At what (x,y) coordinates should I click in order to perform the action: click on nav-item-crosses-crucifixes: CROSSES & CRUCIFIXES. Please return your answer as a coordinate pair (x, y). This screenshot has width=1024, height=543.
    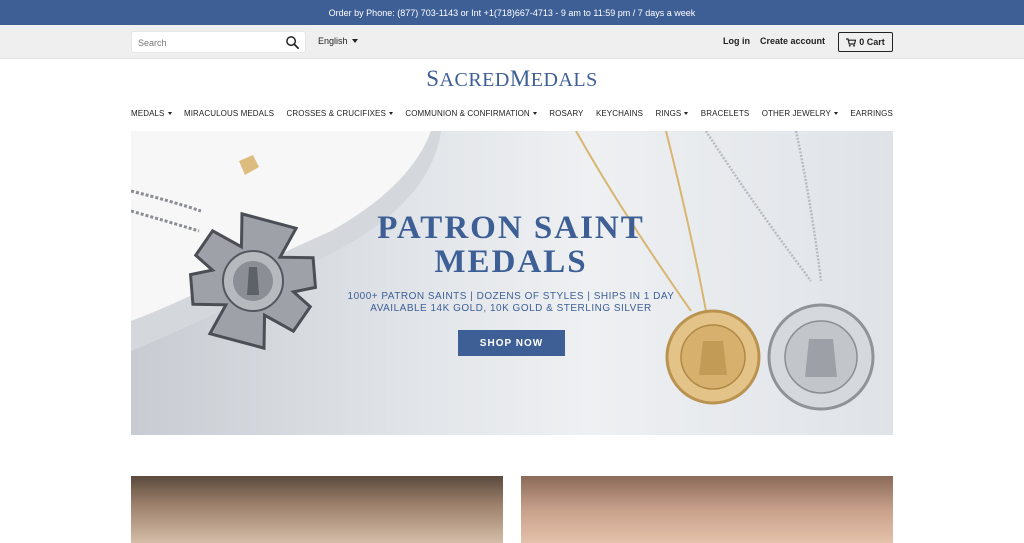
    Looking at the image, I should click on (340, 113).